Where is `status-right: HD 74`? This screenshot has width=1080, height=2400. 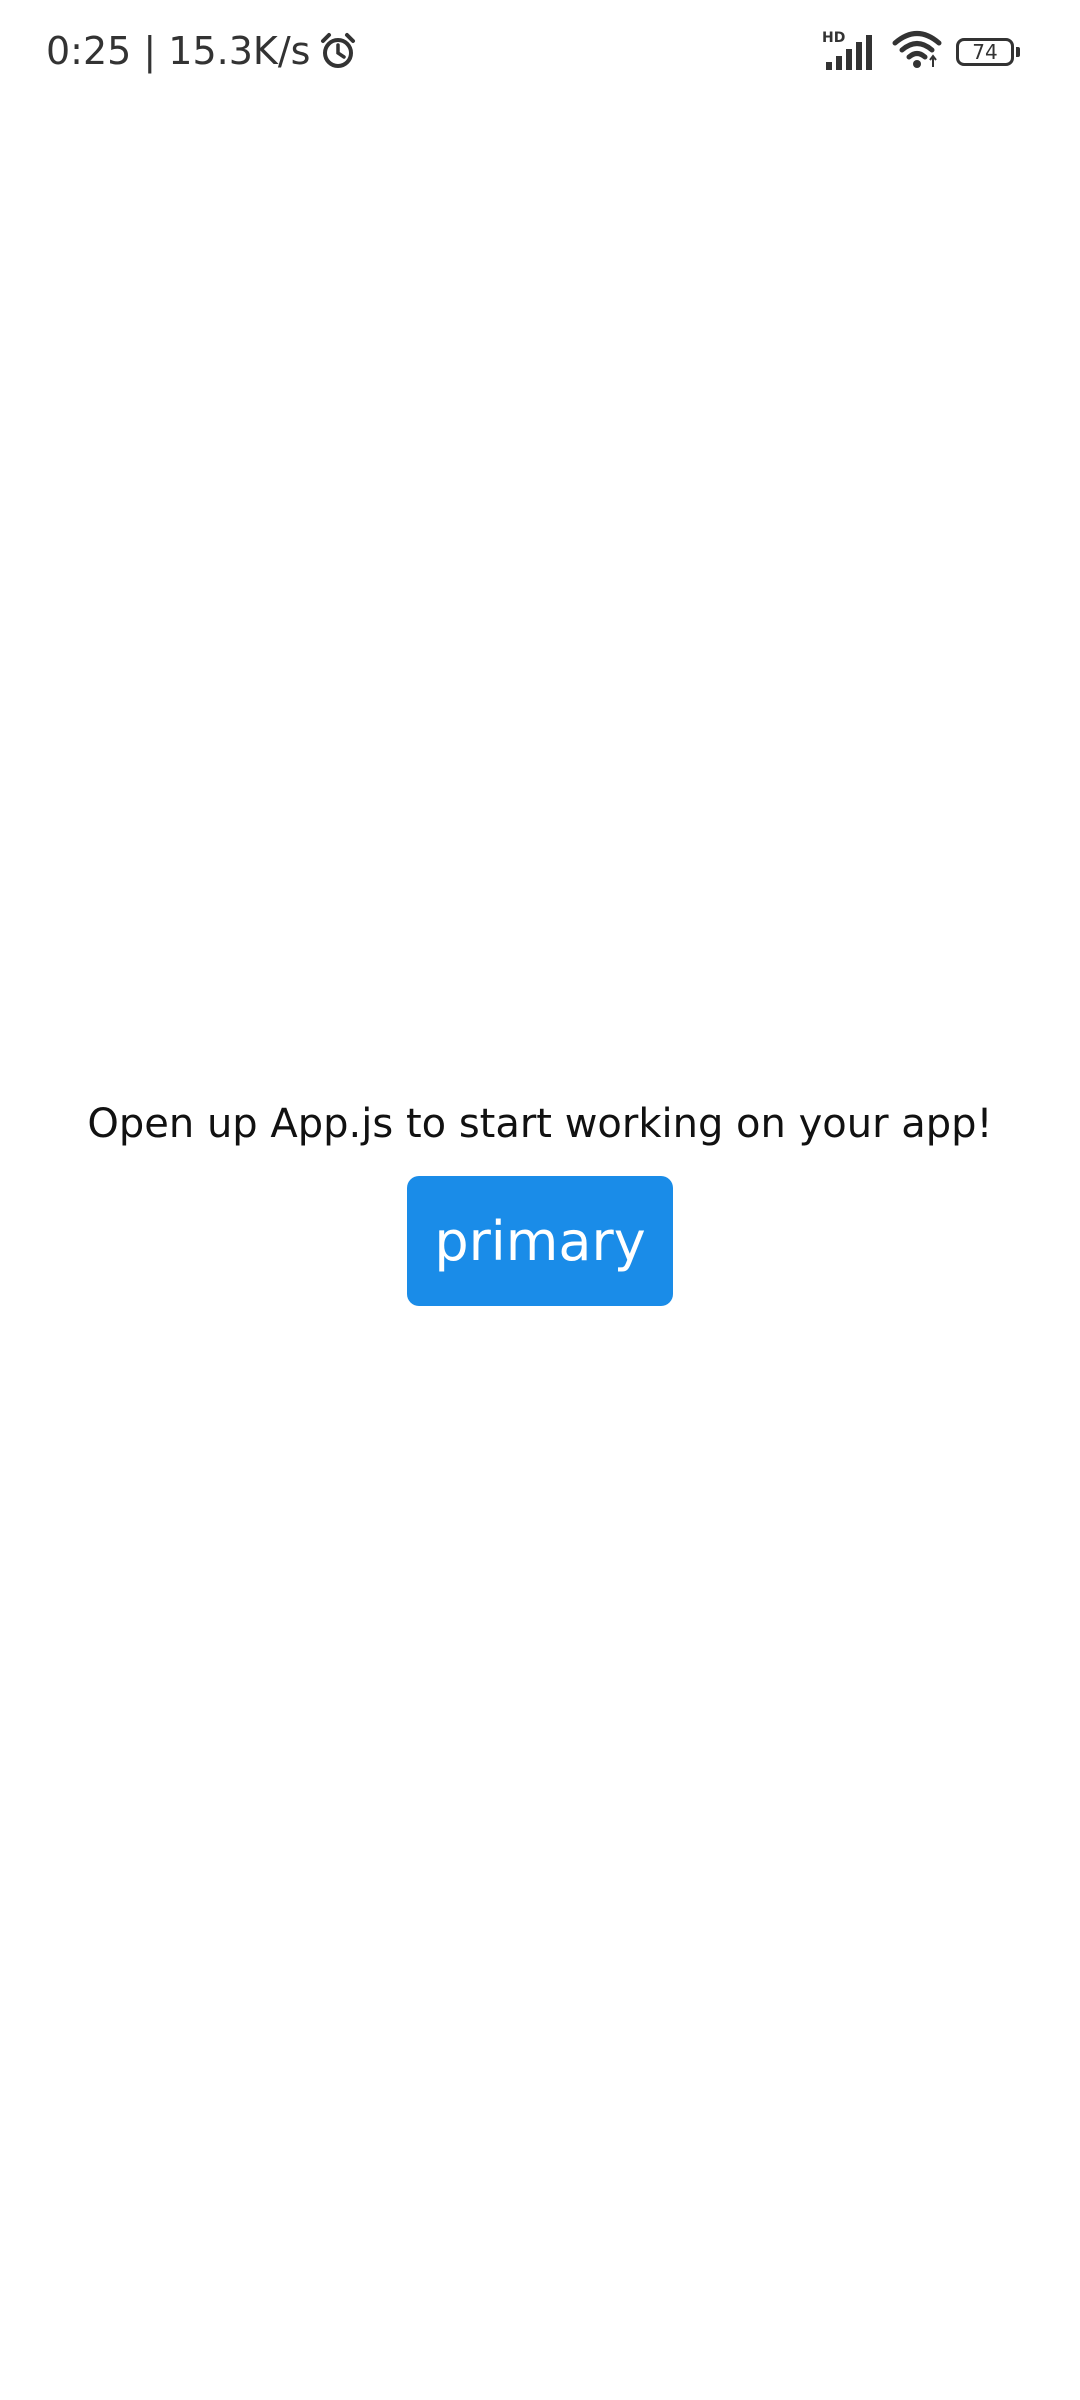 status-right: HD 74 is located at coordinates (922, 52).